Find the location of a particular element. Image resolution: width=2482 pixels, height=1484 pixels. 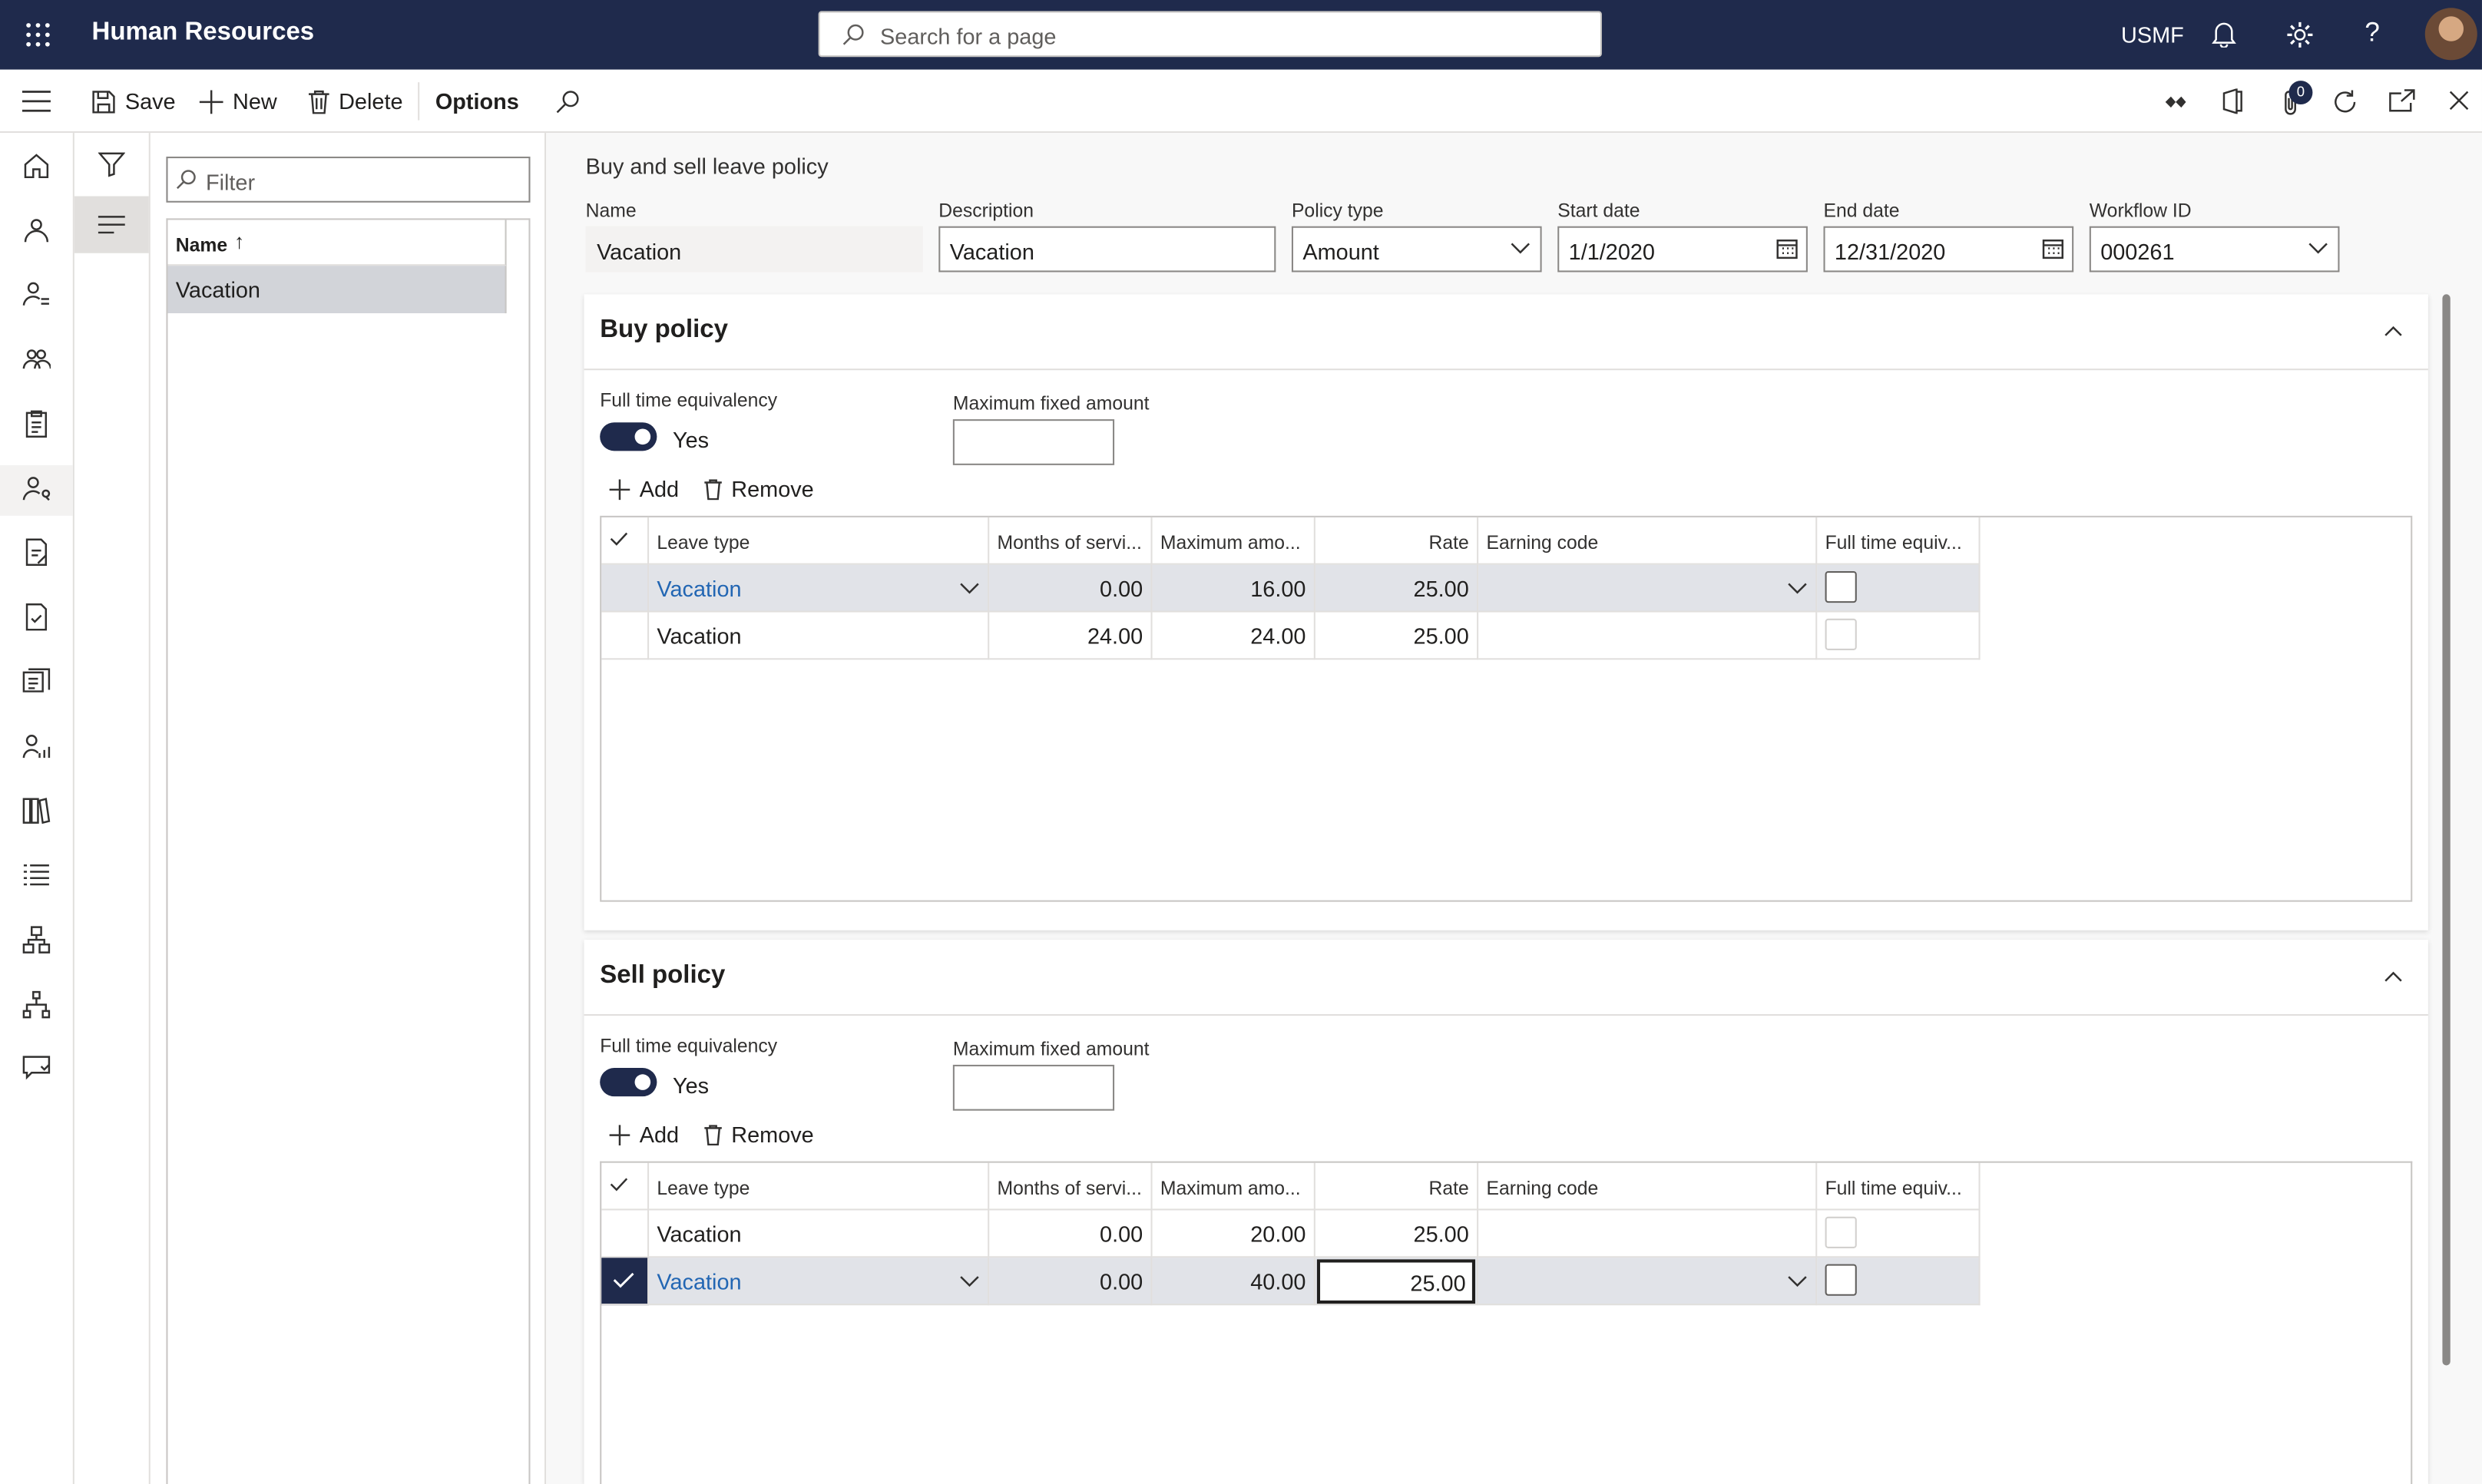

search-box: Search for a page is located at coordinates (1210, 34).